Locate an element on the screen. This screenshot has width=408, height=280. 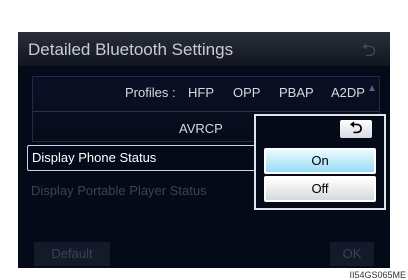
on-off-popup: ⮌ On Off is located at coordinates (320, 162).